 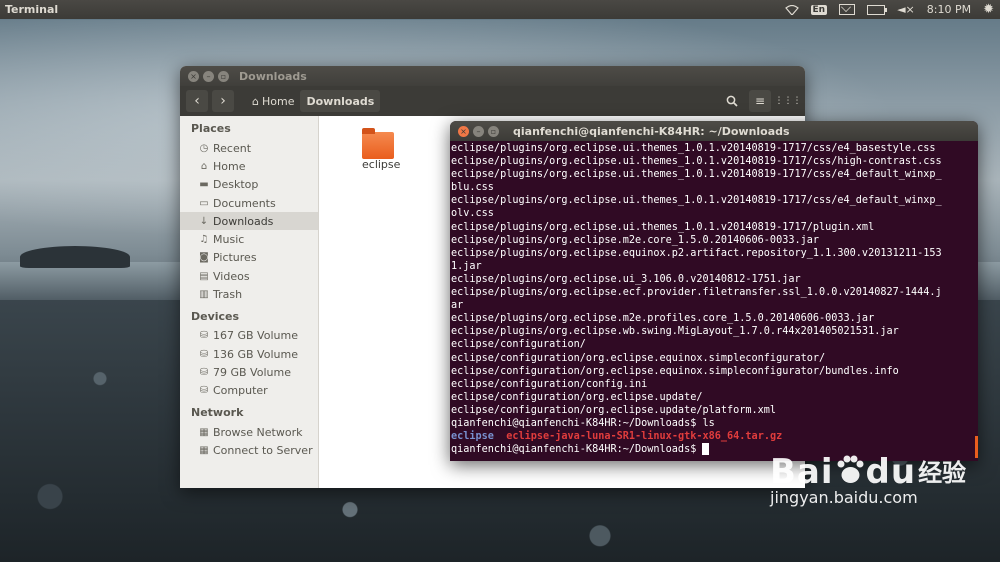 I want to click on sidebar-item-label: Browse Network, so click(x=258, y=432).